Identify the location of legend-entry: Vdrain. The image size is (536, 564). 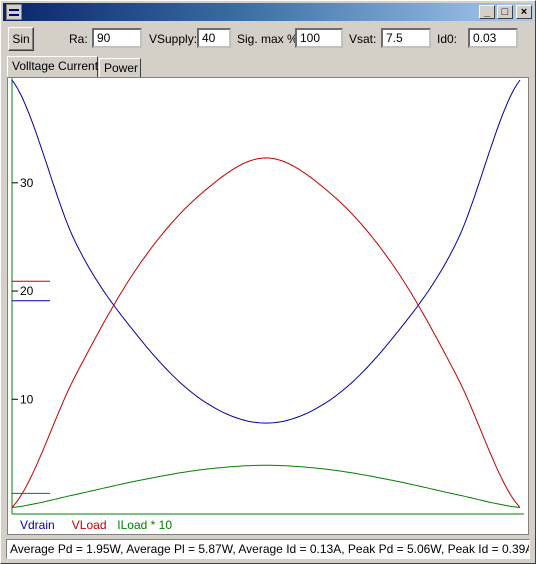
(37, 525).